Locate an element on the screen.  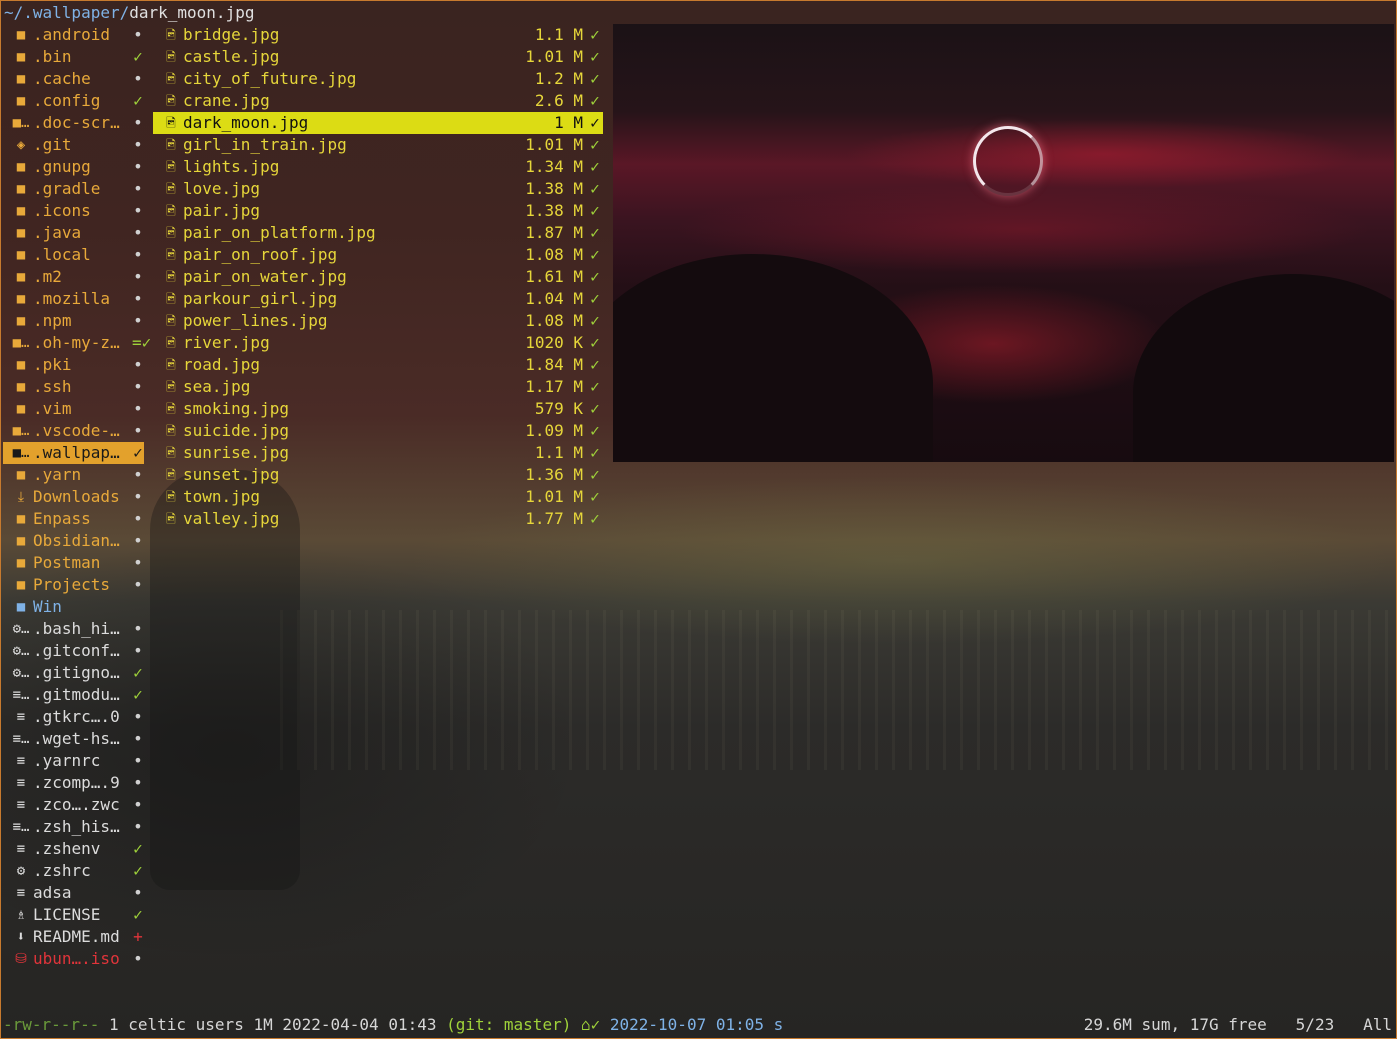
file-list-item: 🖻 lights.jpg 1.34 M ✓ is located at coordinates (378, 167).